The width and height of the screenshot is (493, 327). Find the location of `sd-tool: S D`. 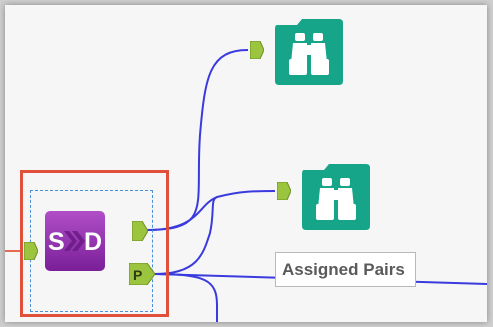

sd-tool: S D is located at coordinates (75, 241).